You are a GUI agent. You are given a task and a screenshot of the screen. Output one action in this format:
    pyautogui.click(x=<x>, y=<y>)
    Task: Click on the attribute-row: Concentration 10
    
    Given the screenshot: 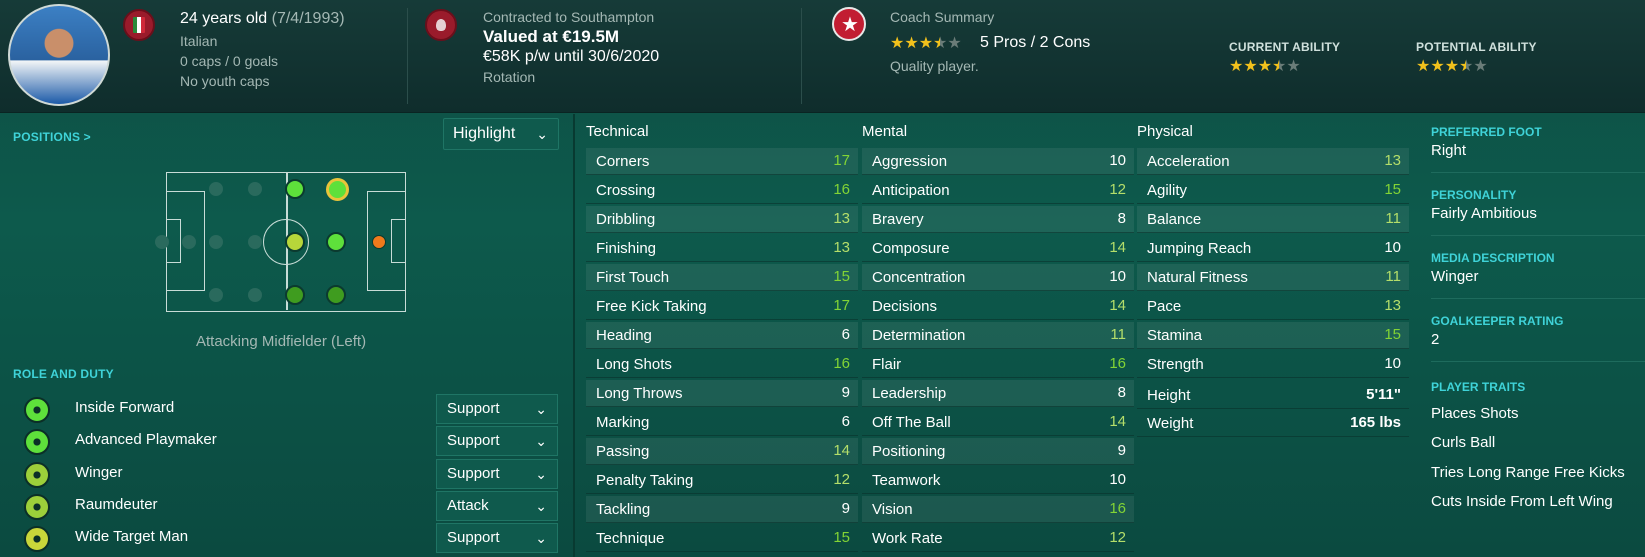 What is the action you would take?
    pyautogui.click(x=998, y=277)
    